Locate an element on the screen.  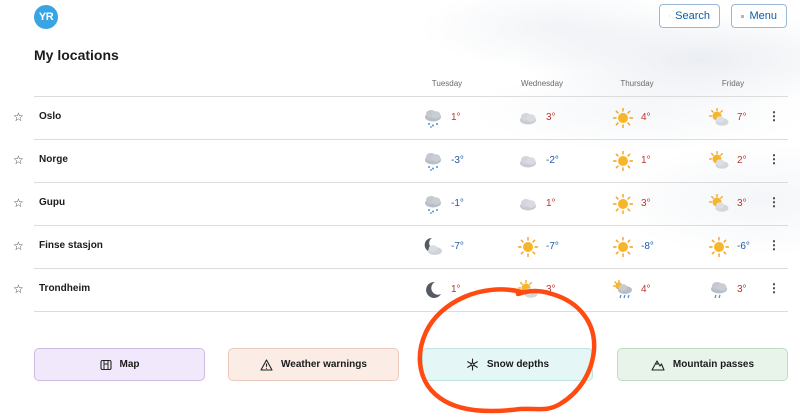
forecast-cell: -1° is located at coordinates (448, 204).